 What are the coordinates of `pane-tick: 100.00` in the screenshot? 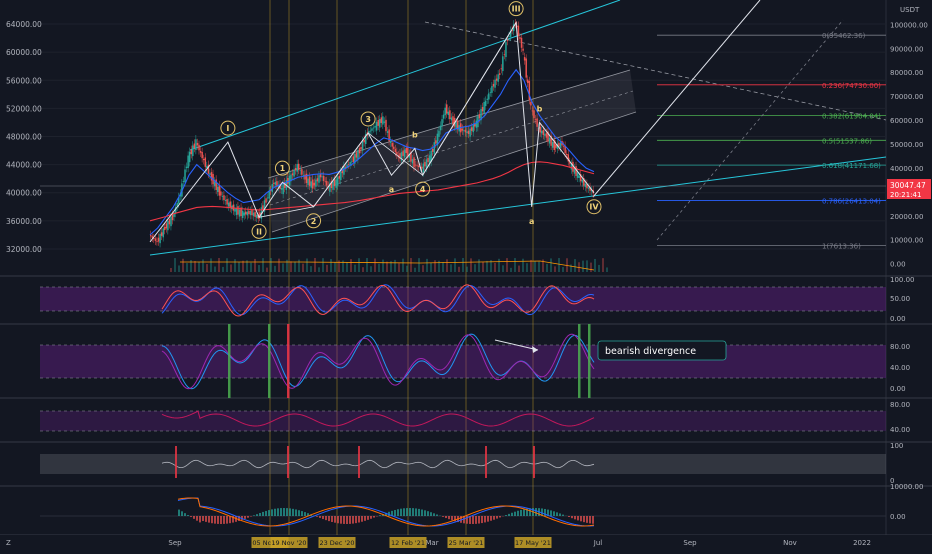 It's located at (902, 280).